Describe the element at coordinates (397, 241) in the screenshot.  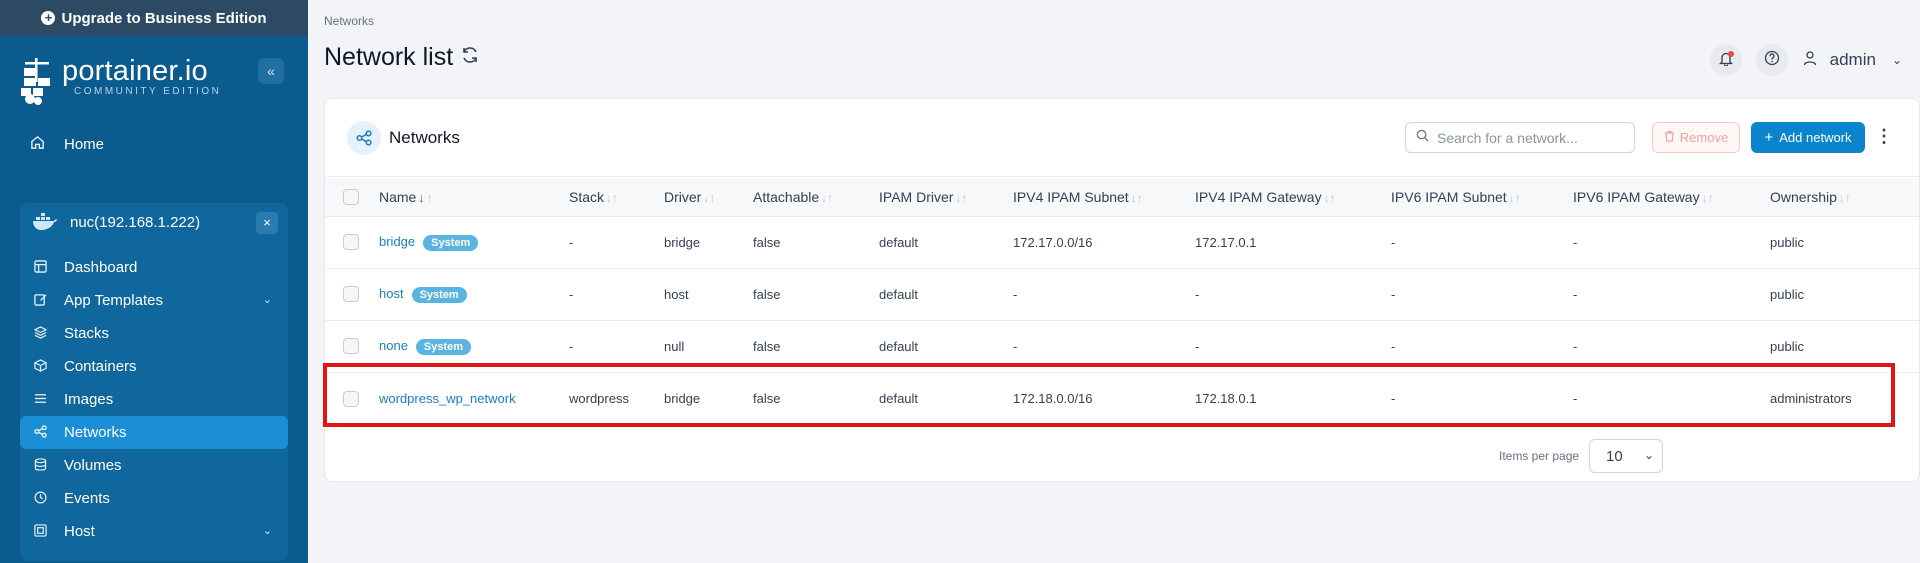
I see `network-name-link: bridge` at that location.